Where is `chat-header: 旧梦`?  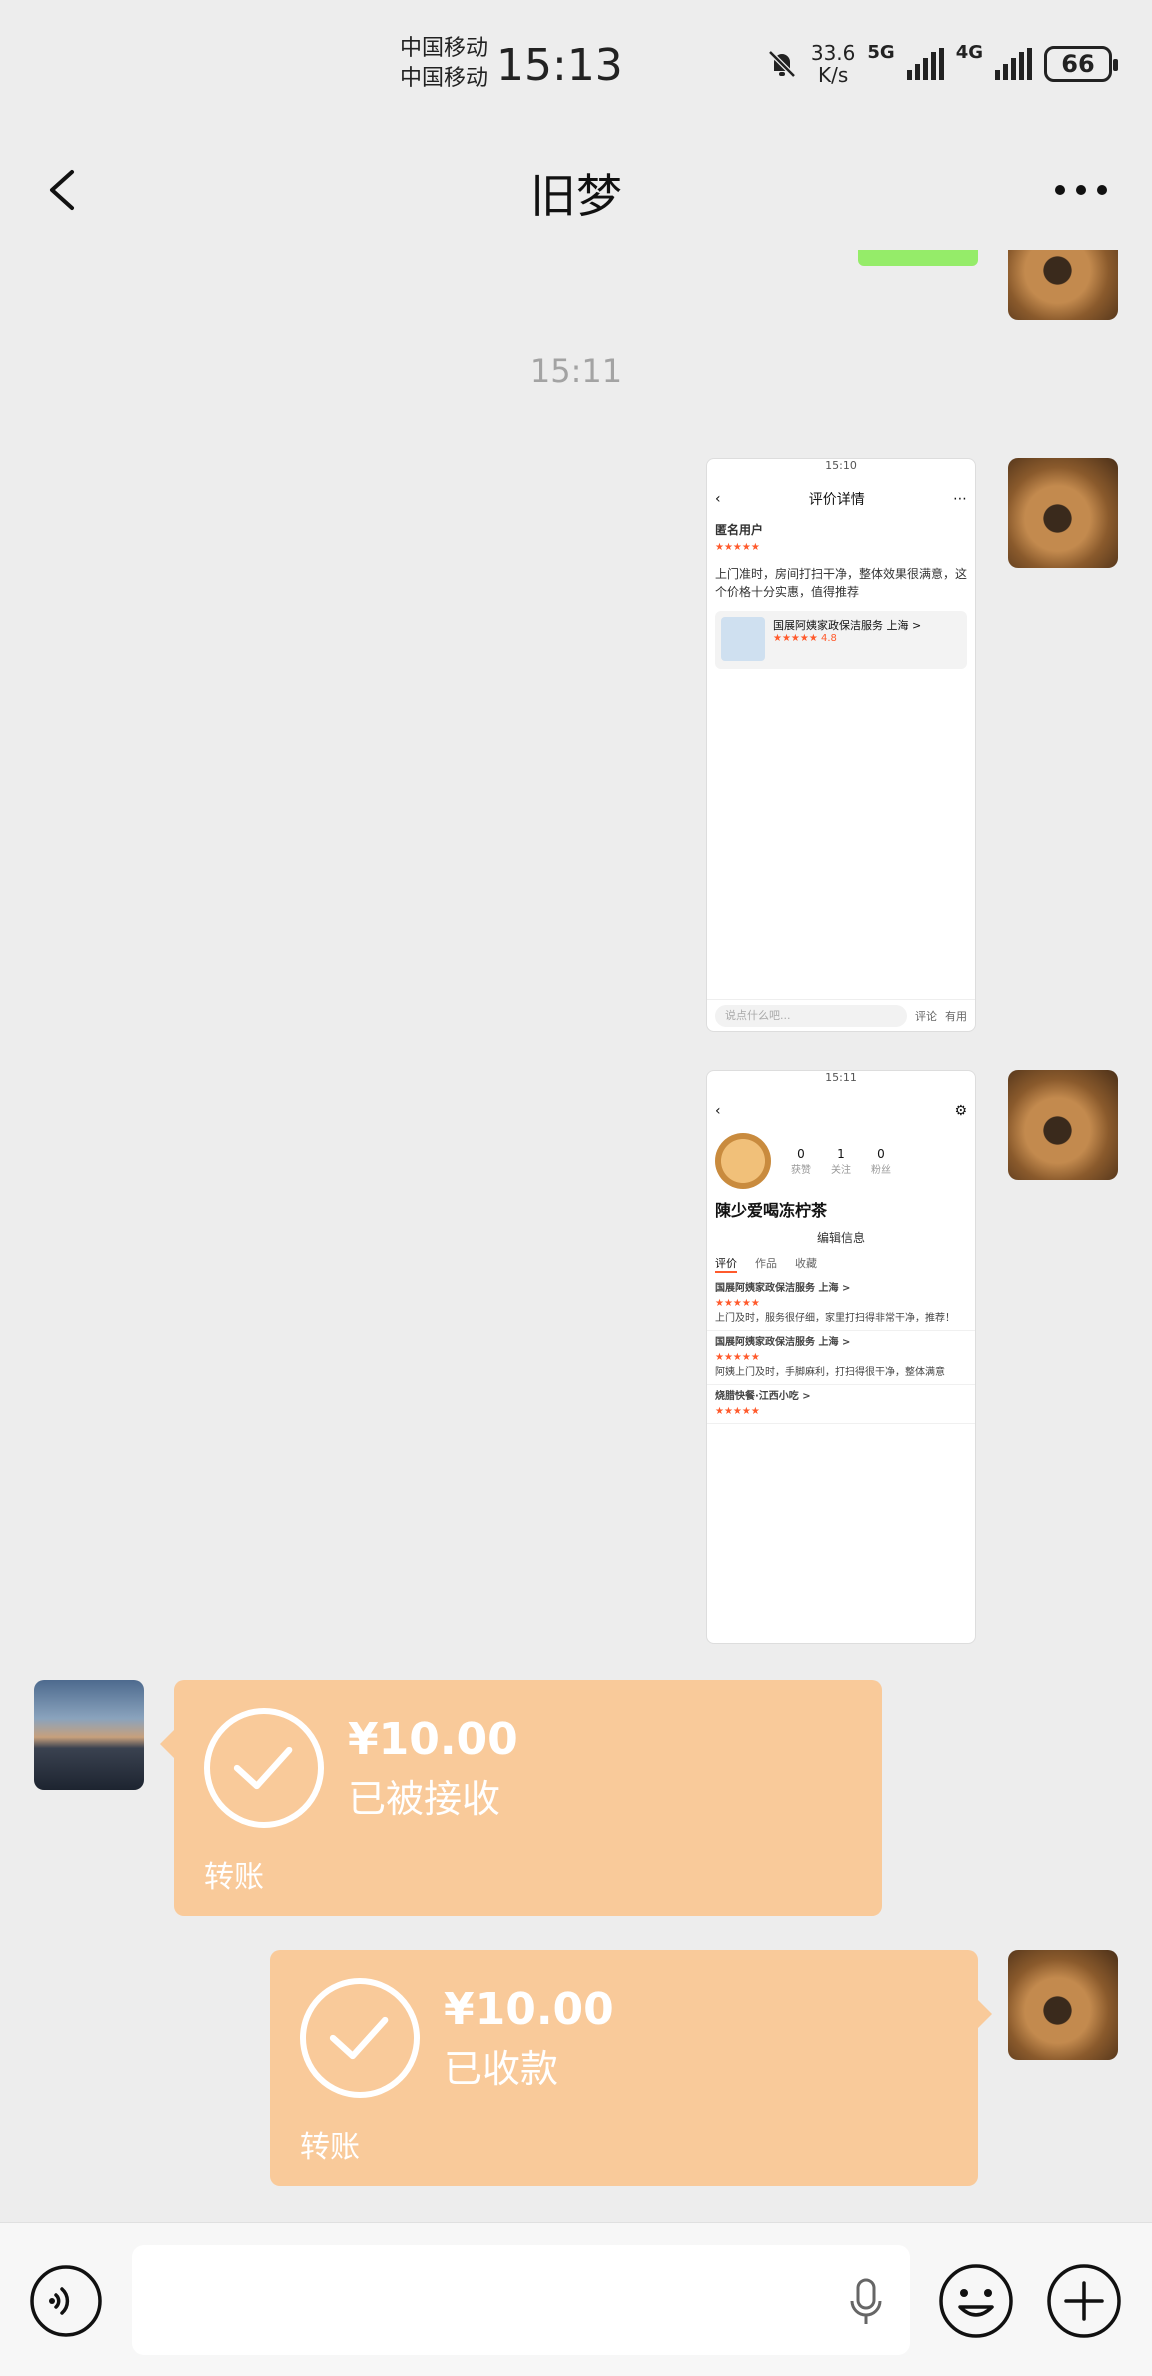
chat-header: 旧梦 is located at coordinates (576, 190).